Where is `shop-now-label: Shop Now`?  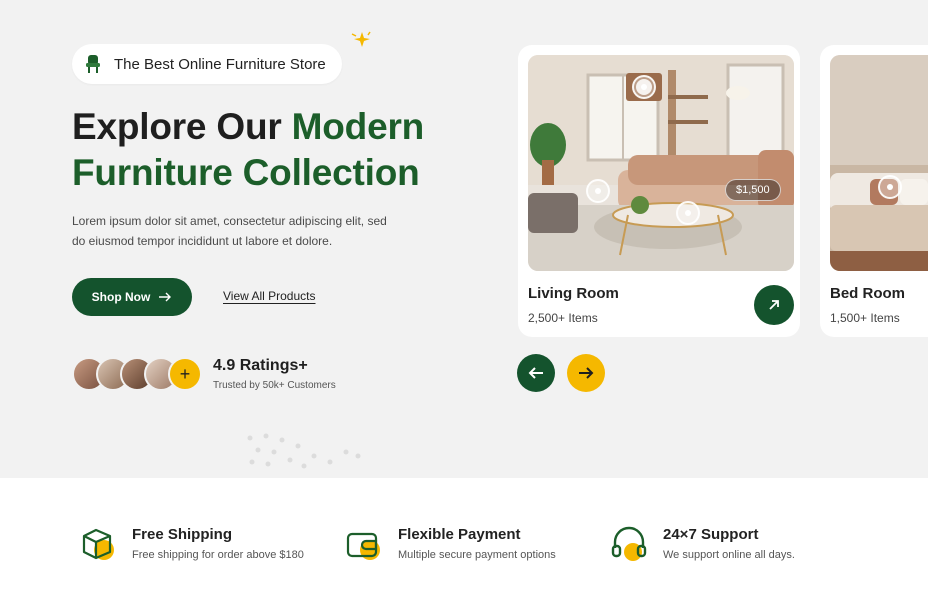
shop-now-label: Shop Now is located at coordinates (121, 297).